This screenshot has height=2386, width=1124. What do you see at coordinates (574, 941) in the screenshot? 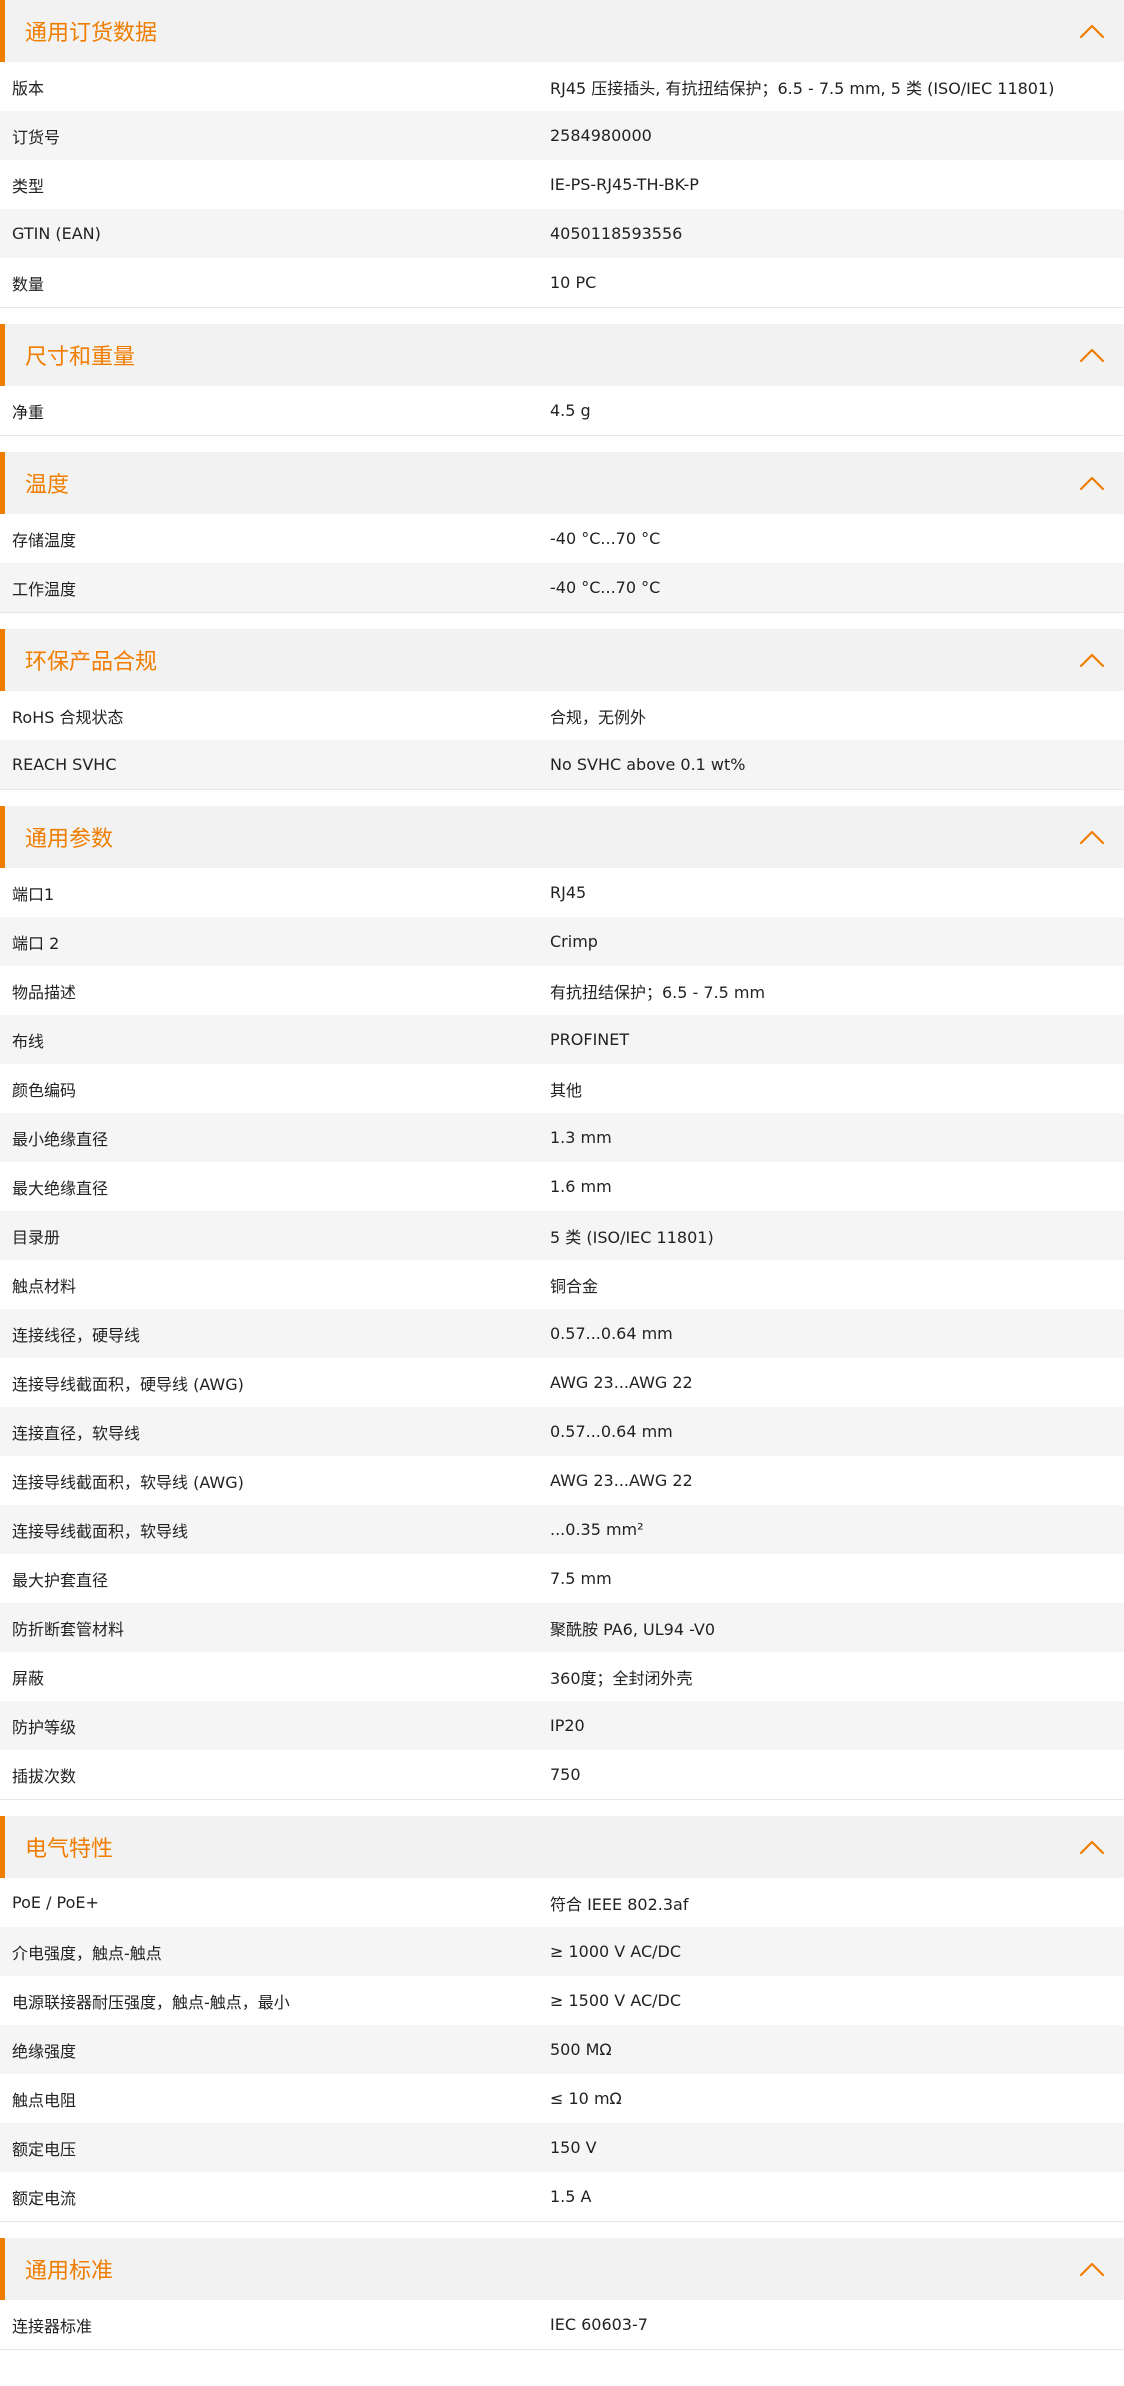
I see `row-value: Crimp` at bounding box center [574, 941].